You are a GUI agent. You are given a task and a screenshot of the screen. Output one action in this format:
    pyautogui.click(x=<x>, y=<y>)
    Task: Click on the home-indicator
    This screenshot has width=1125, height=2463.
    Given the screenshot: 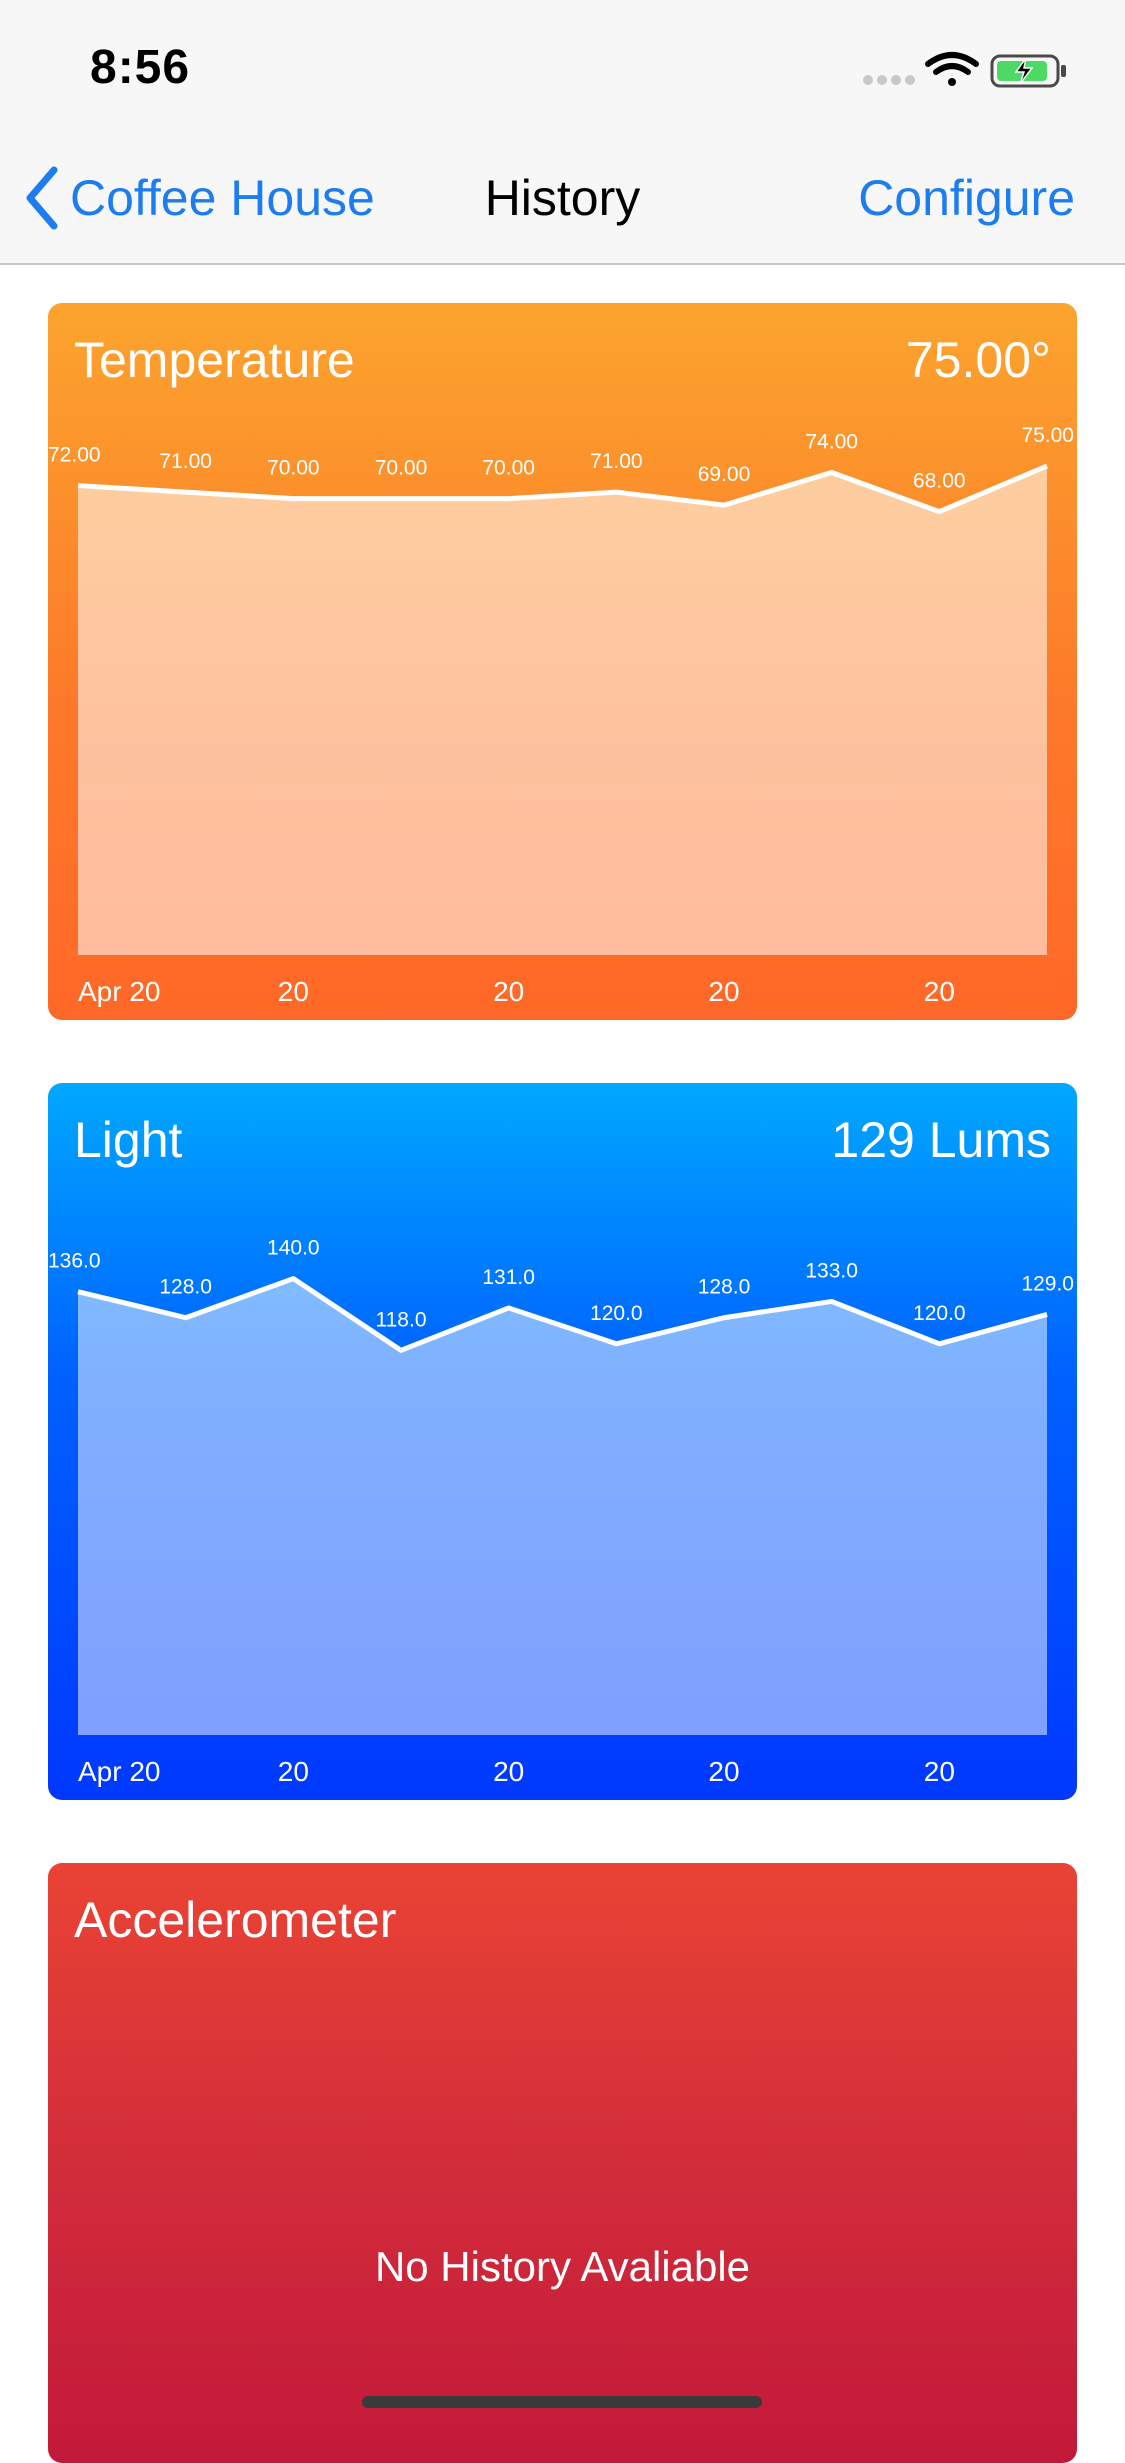 What is the action you would take?
    pyautogui.click(x=562, y=2402)
    